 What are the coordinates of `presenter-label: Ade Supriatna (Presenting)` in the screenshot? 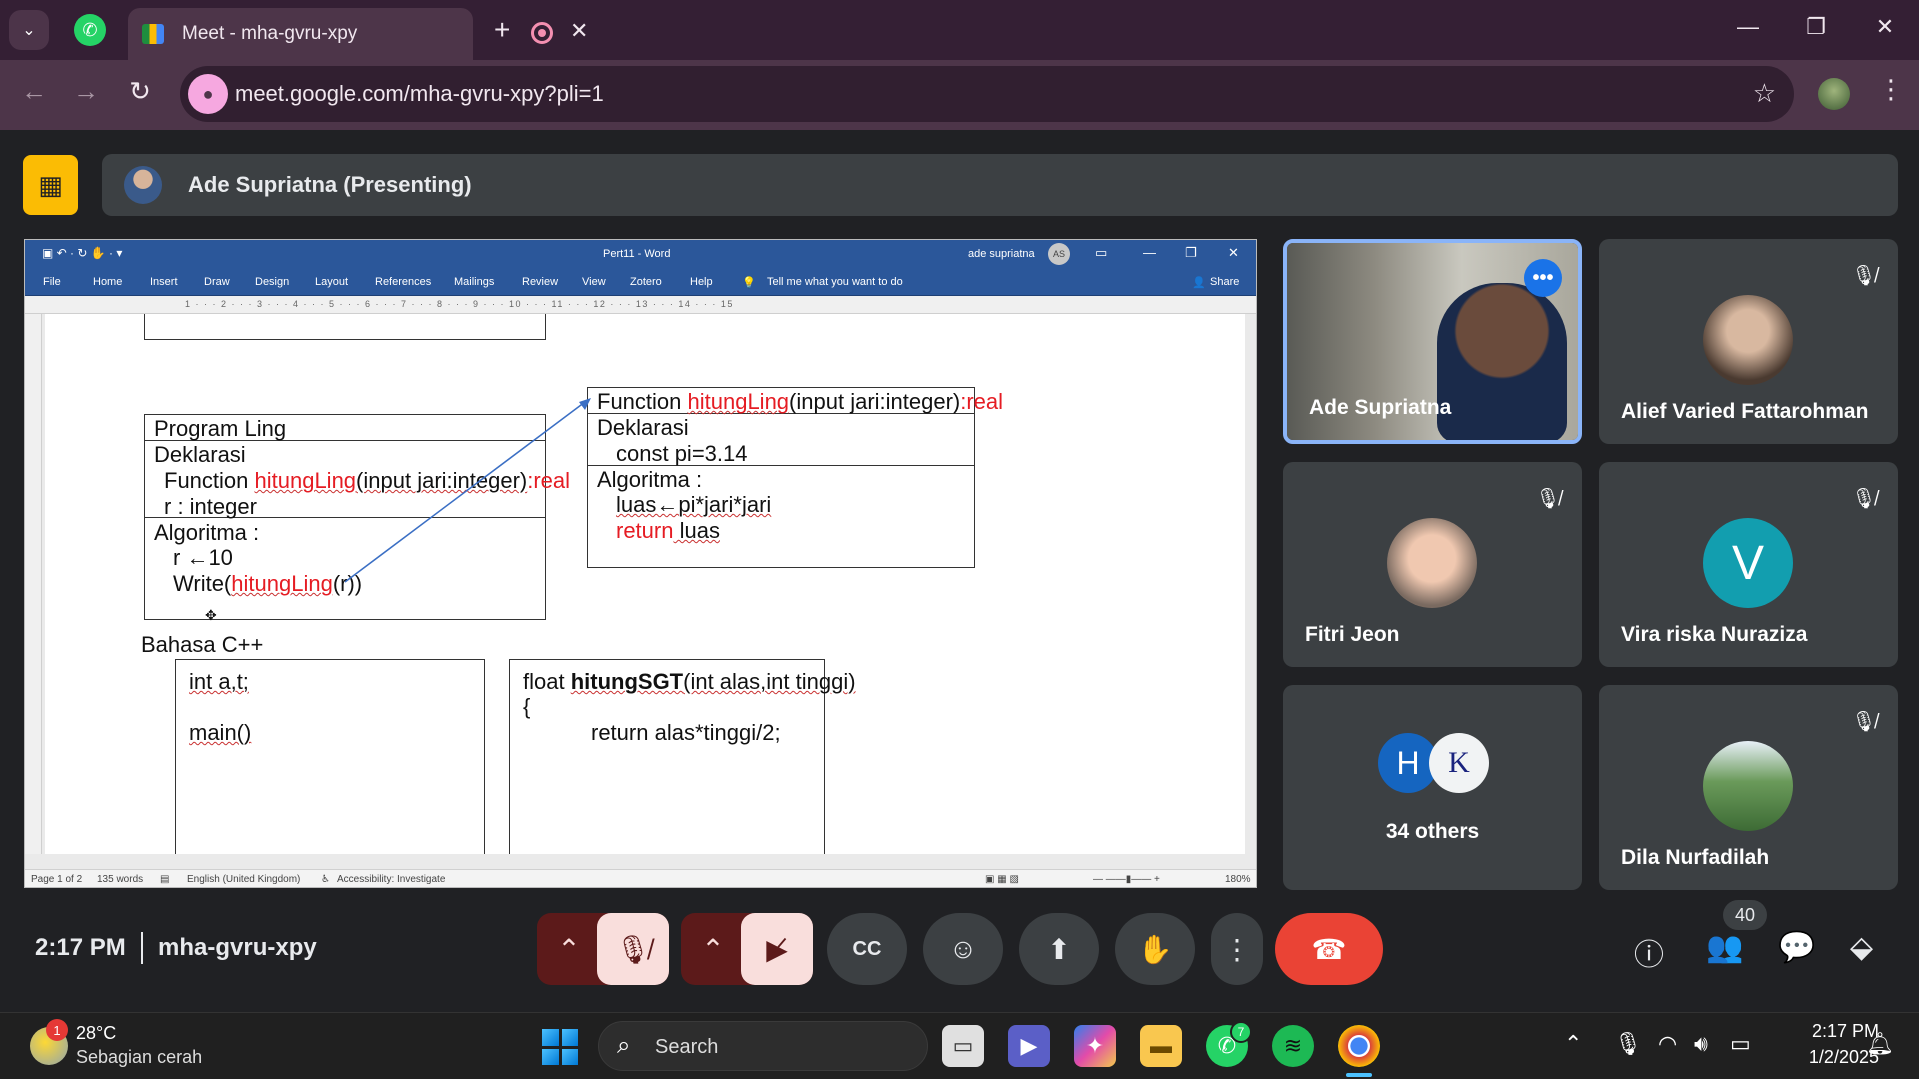 It's located at (330, 184).